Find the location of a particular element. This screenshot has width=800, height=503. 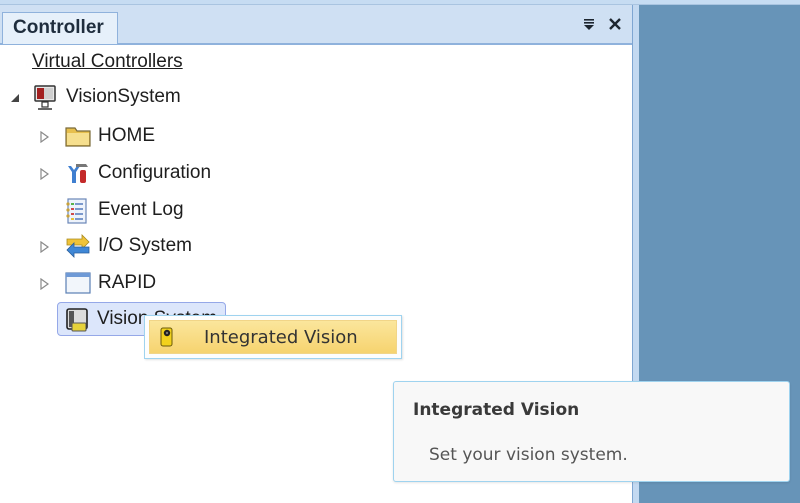

dropdown-pin-icon is located at coordinates (589, 26).